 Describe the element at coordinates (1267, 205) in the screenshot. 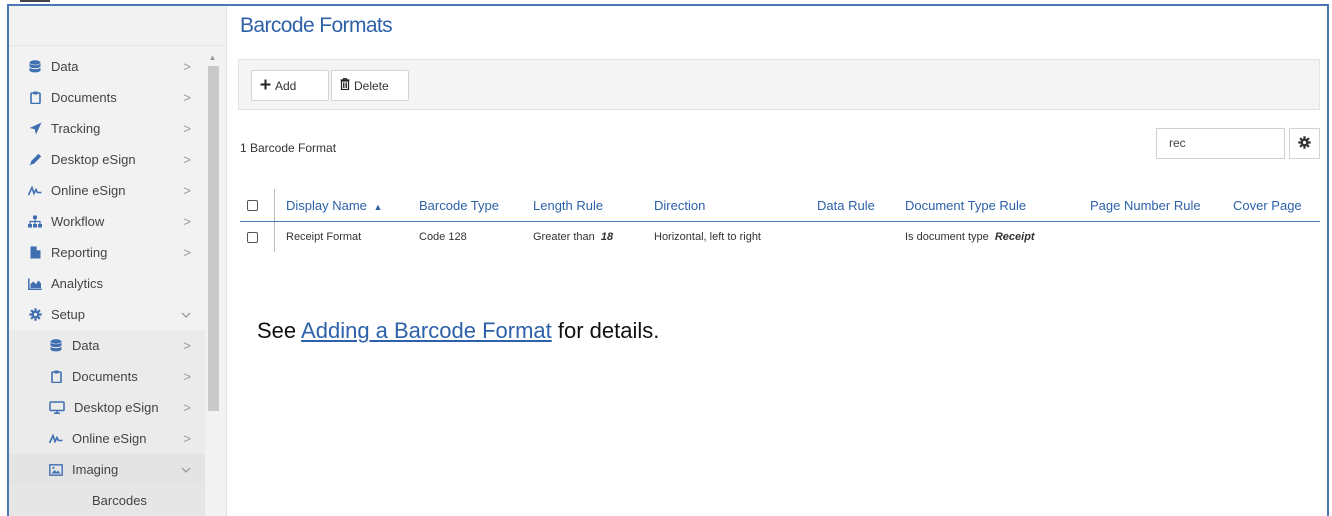

I see `column-header-cover-page: Cover Page` at that location.